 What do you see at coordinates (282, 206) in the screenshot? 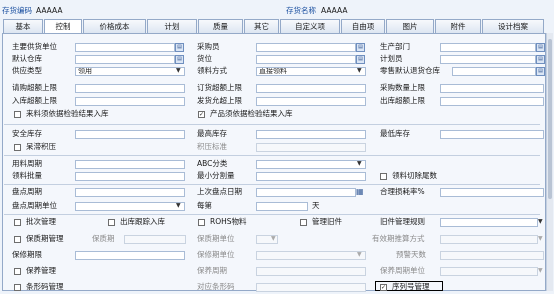
I see `every-week-input` at bounding box center [282, 206].